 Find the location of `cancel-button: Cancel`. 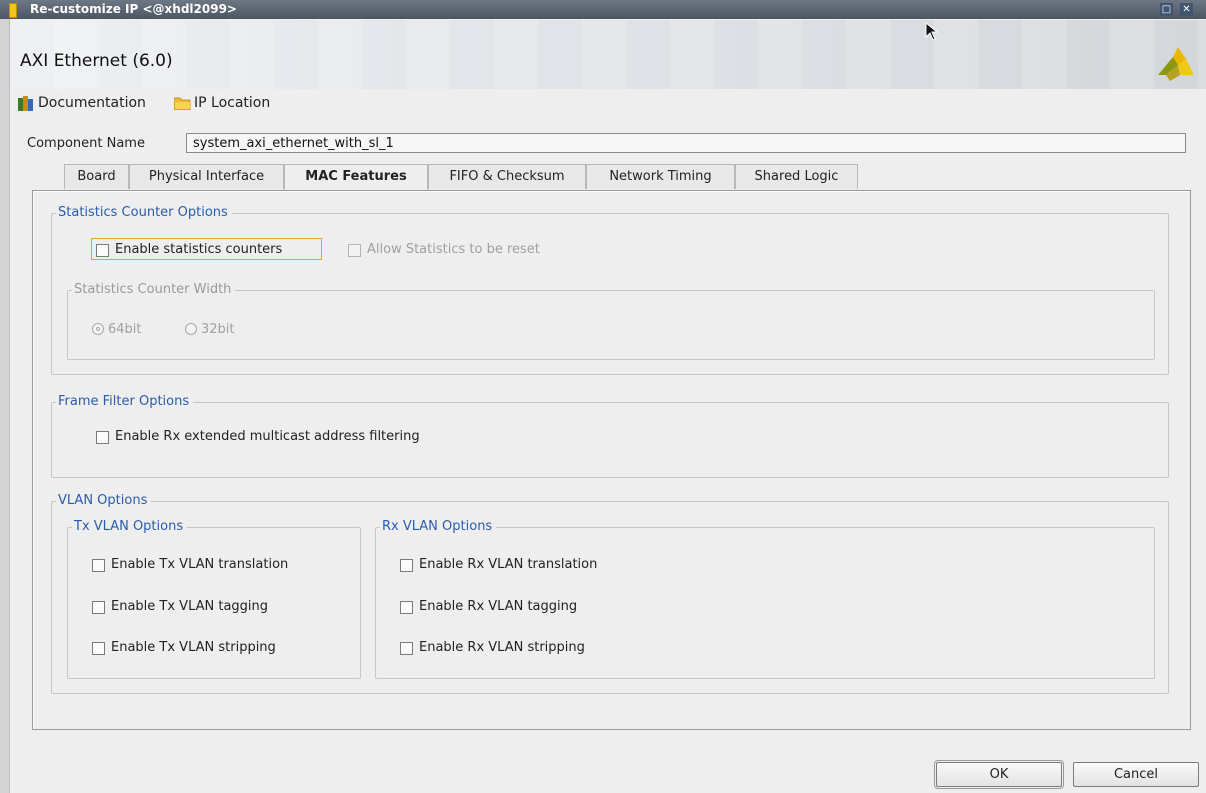

cancel-button: Cancel is located at coordinates (1136, 774).